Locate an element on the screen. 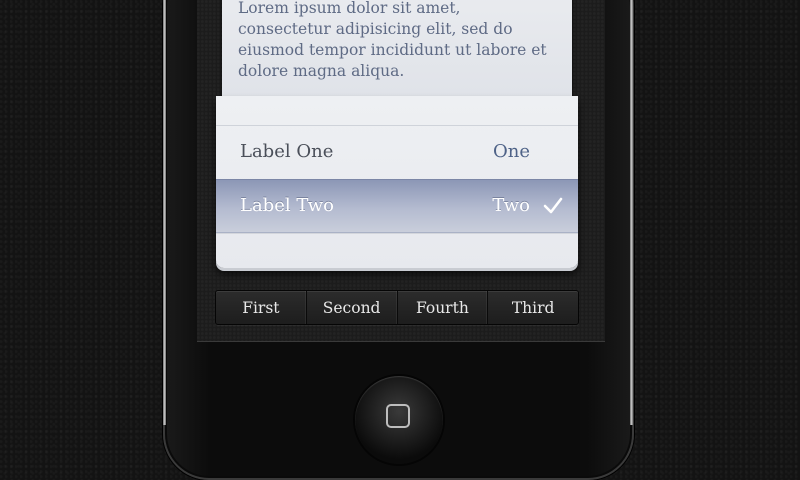 This screenshot has width=800, height=480. home-button-icon is located at coordinates (398, 416).